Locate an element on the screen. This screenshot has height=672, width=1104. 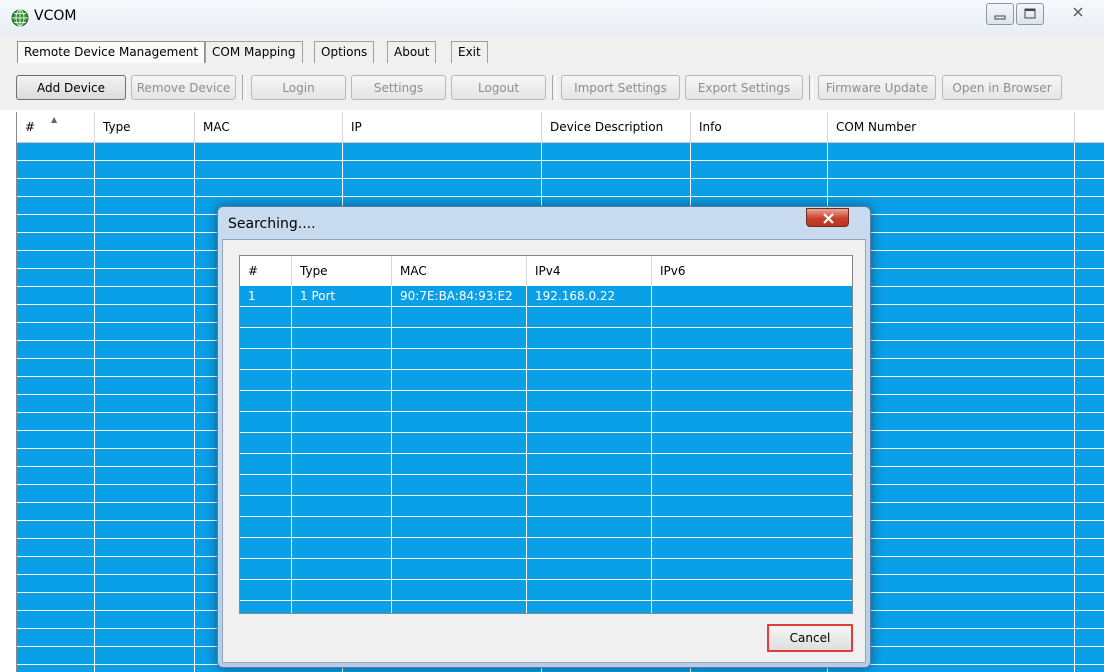
minimize-icon is located at coordinates (1000, 17).